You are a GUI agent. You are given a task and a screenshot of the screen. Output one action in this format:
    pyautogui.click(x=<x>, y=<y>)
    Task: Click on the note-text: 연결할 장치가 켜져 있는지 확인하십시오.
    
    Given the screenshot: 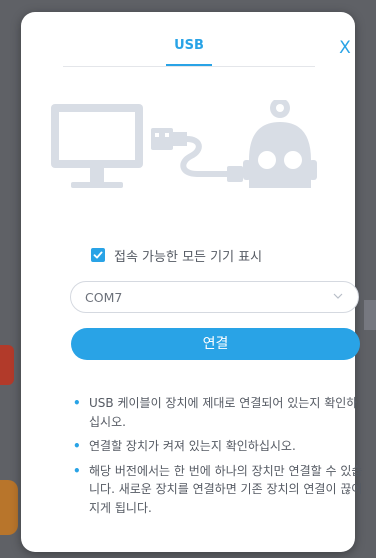 What is the action you would take?
    pyautogui.click(x=192, y=446)
    